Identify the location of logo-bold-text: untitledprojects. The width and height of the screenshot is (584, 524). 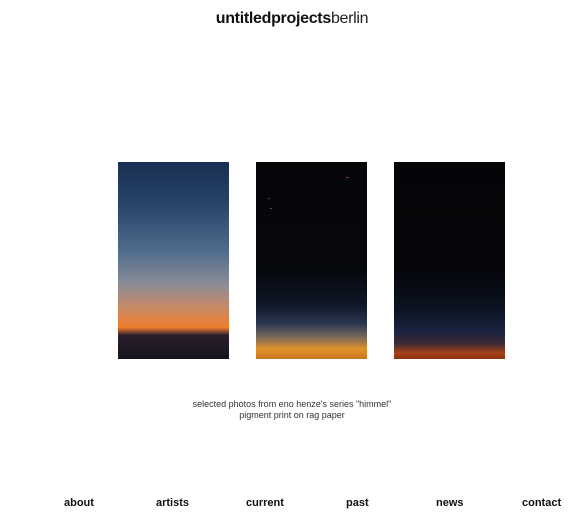
(273, 18).